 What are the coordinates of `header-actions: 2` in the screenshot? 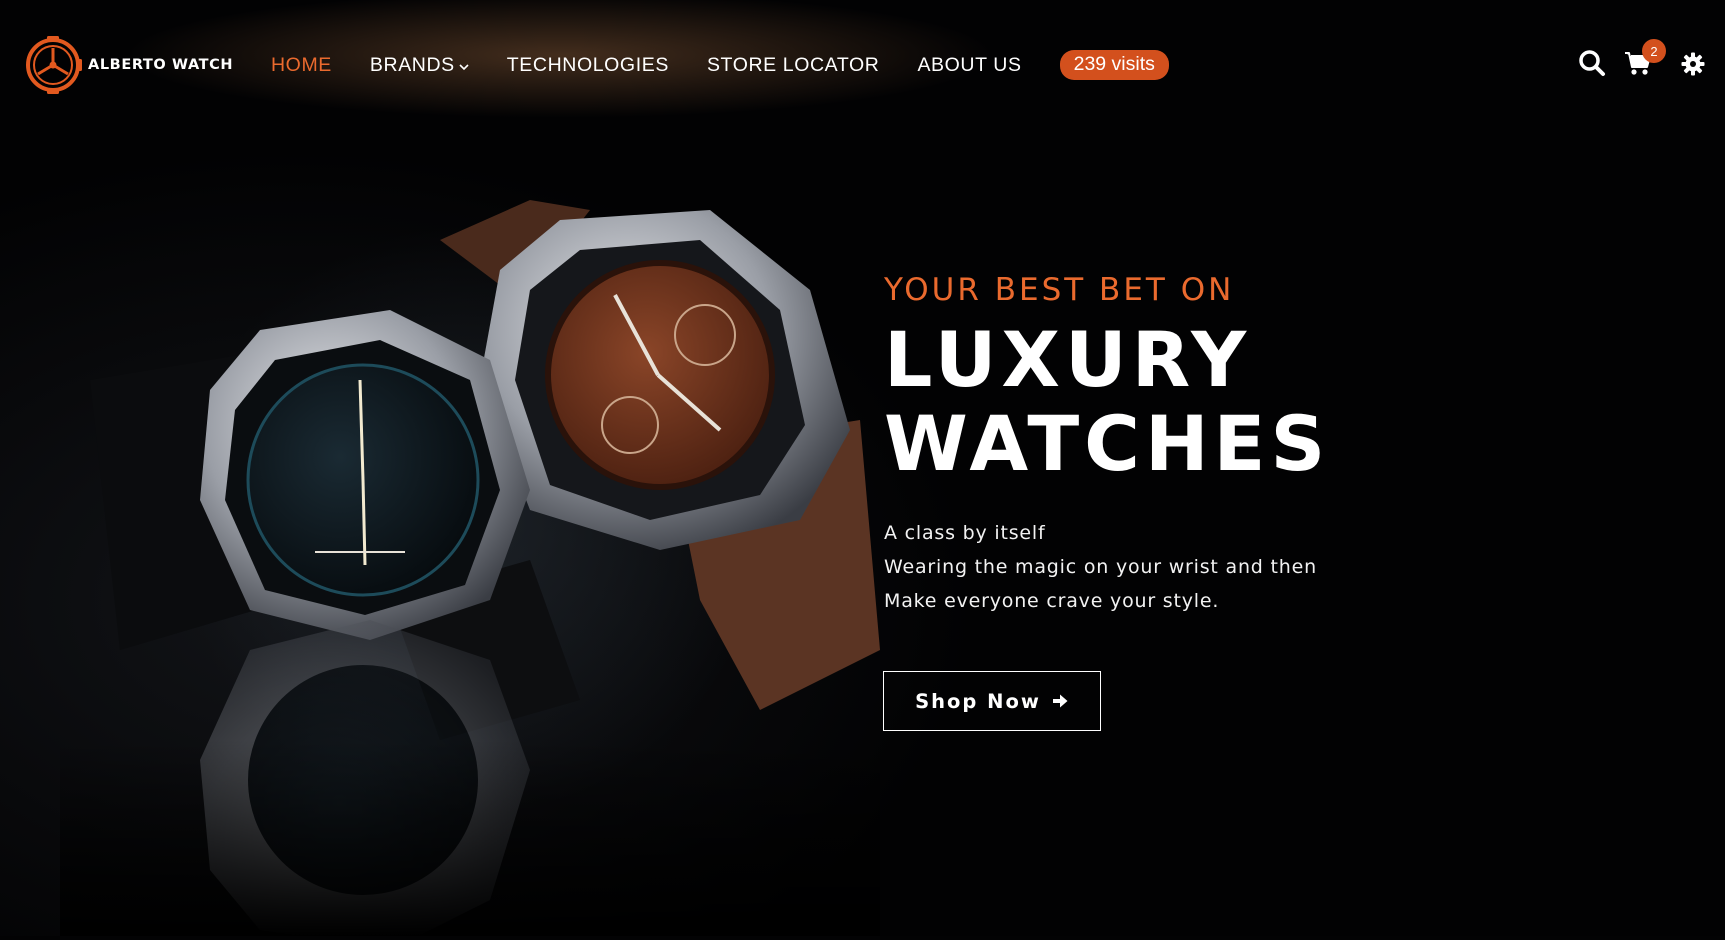 It's located at (1645, 62).